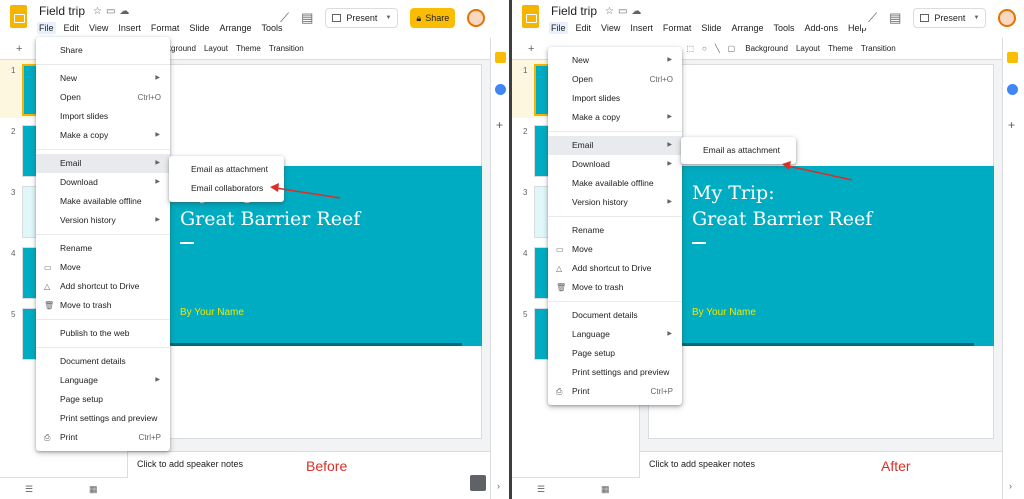 This screenshot has width=1024, height=499. I want to click on speaker-notes: Click to add speaker notes After, so click(821, 475).